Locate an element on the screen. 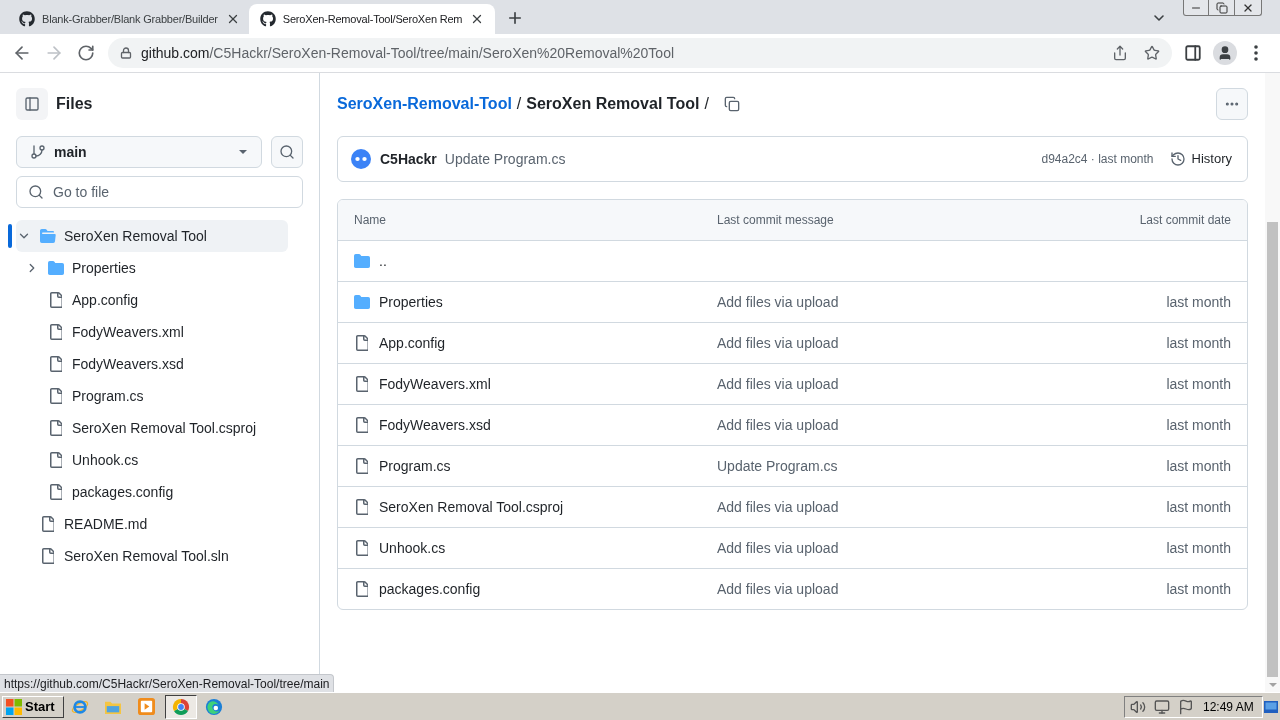 This screenshot has width=1280, height=720. chrome-icon is located at coordinates (181, 706).